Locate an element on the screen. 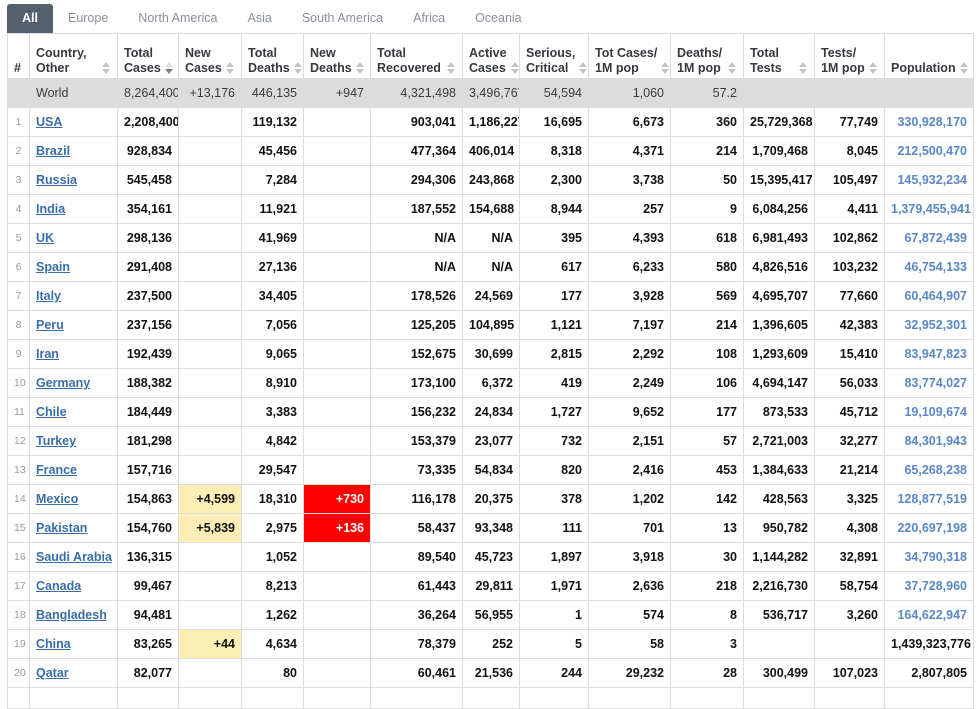  country-link: Russia is located at coordinates (56, 180).